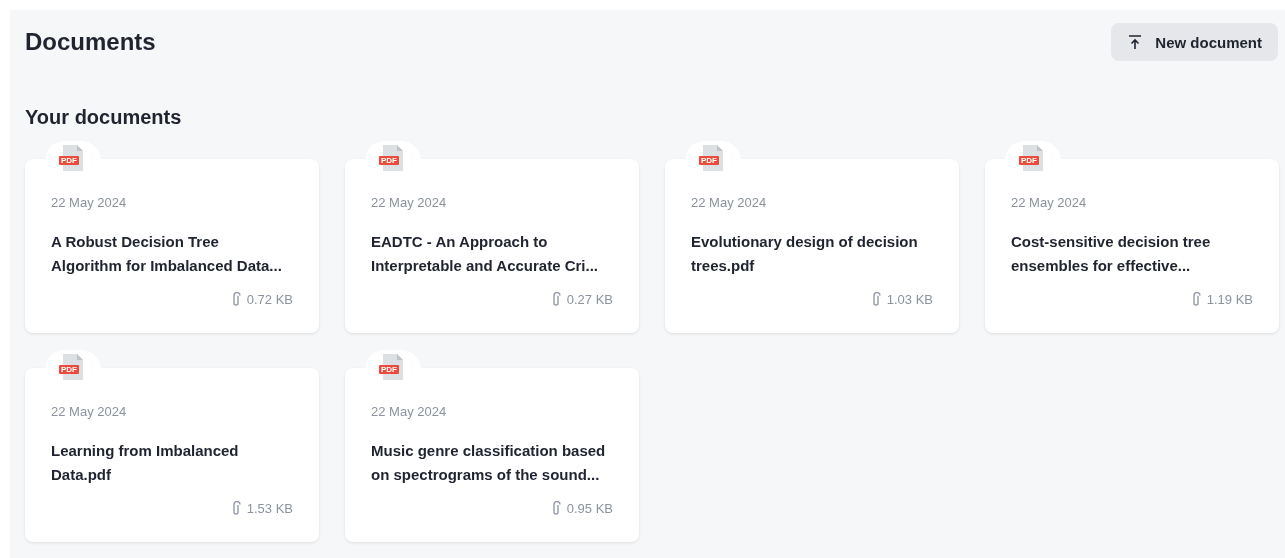 The width and height of the screenshot is (1285, 558). I want to click on page-title: Documents, so click(90, 42).